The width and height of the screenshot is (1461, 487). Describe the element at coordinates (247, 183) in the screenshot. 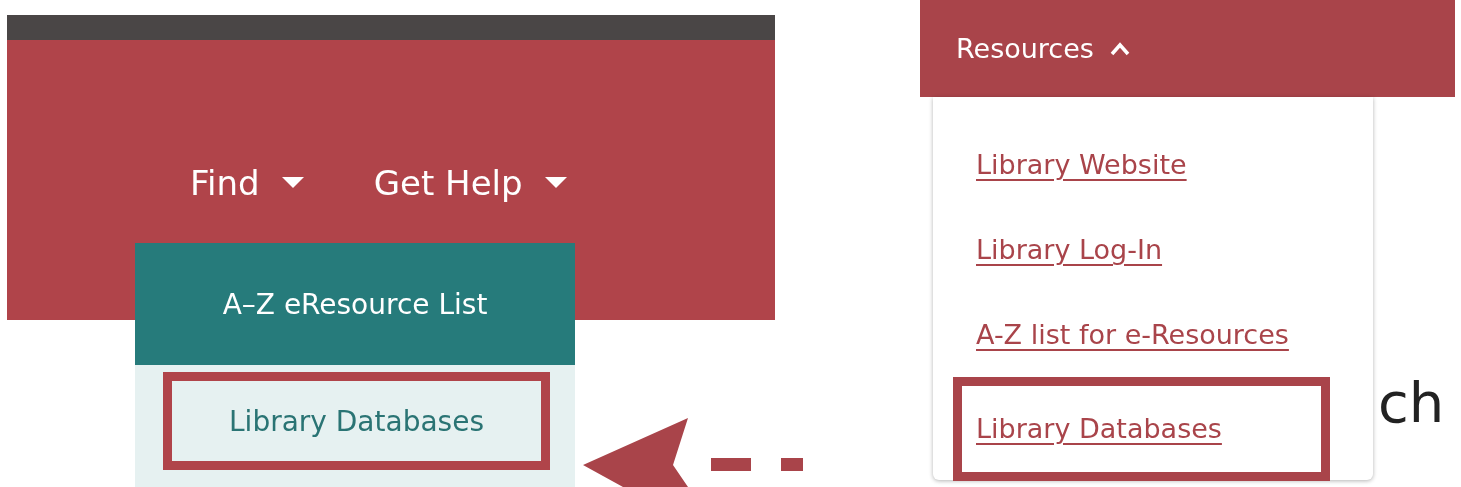

I see `nav-menu-button: Find` at that location.